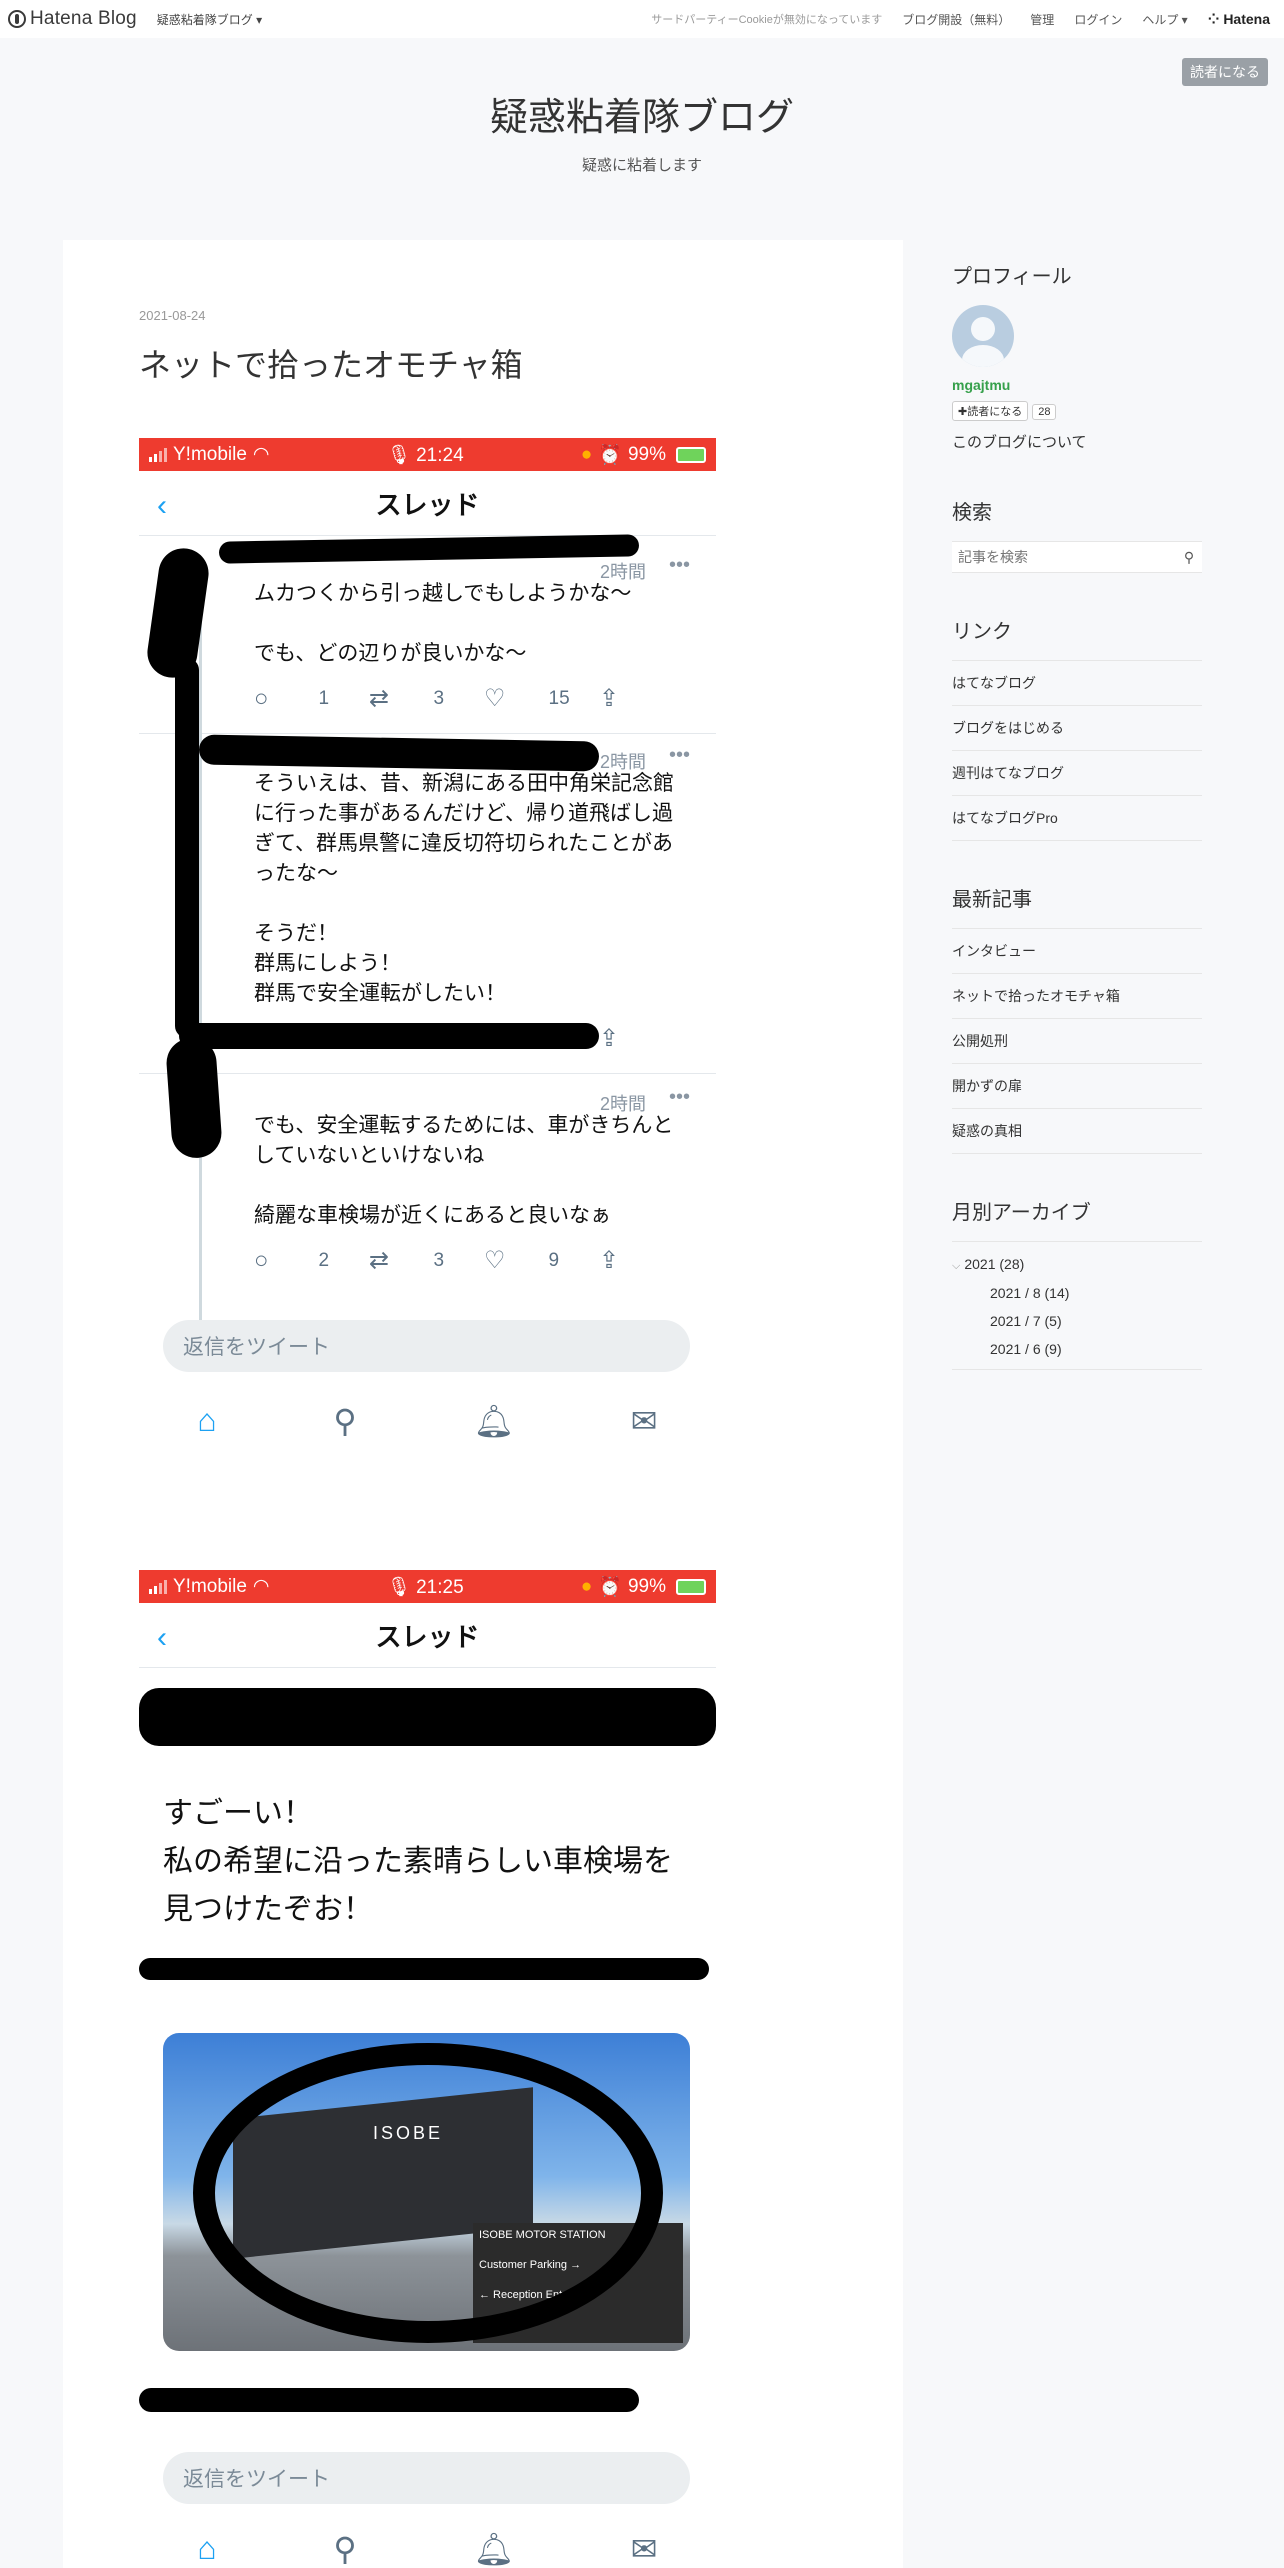  I want to click on status-right: ● ⏰ 99%, so click(643, 455).